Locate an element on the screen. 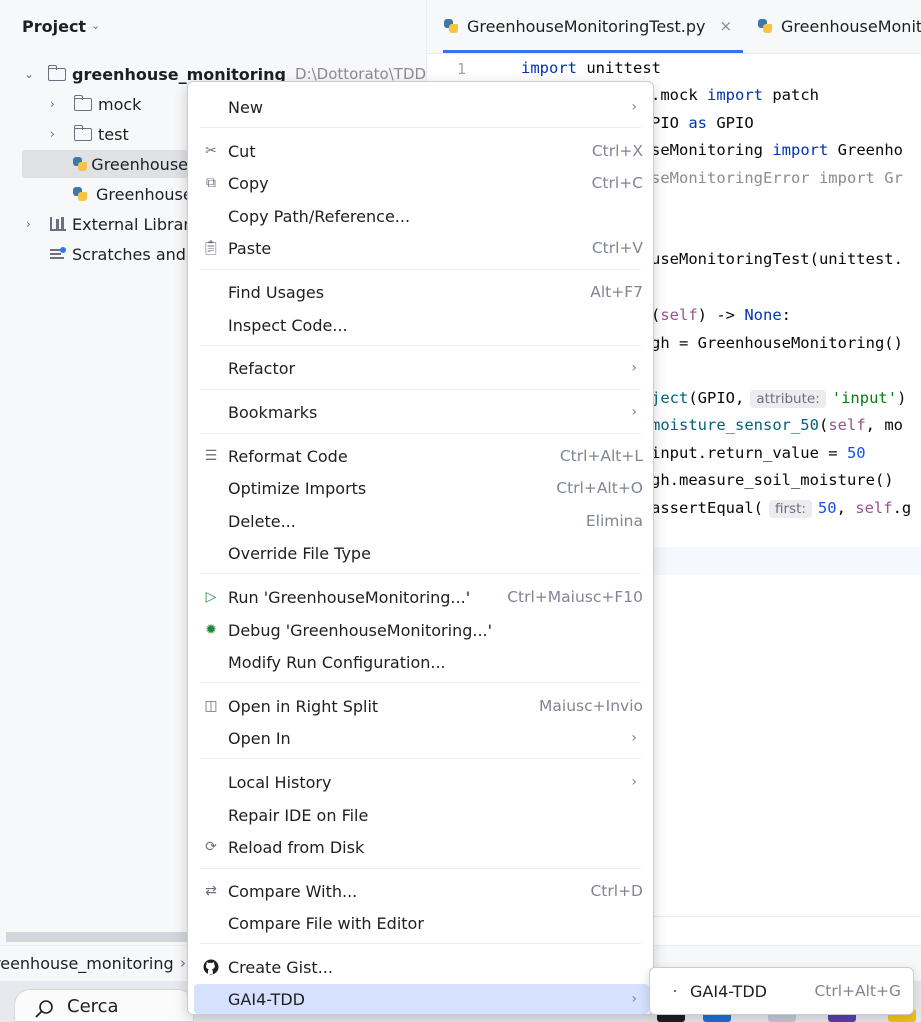 This screenshot has width=921, height=1022. close-icon: × is located at coordinates (725, 26).